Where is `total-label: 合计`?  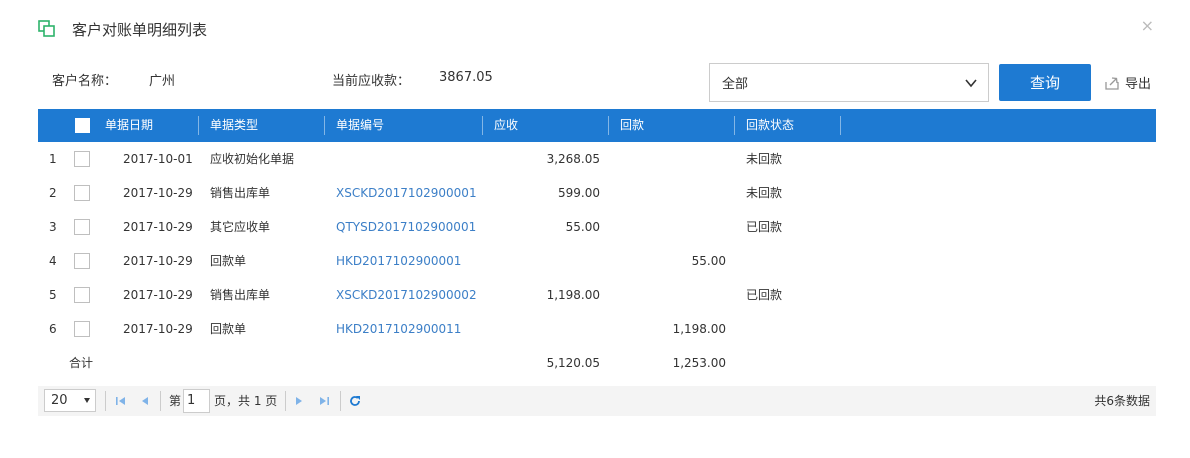 total-label: 合计 is located at coordinates (81, 363).